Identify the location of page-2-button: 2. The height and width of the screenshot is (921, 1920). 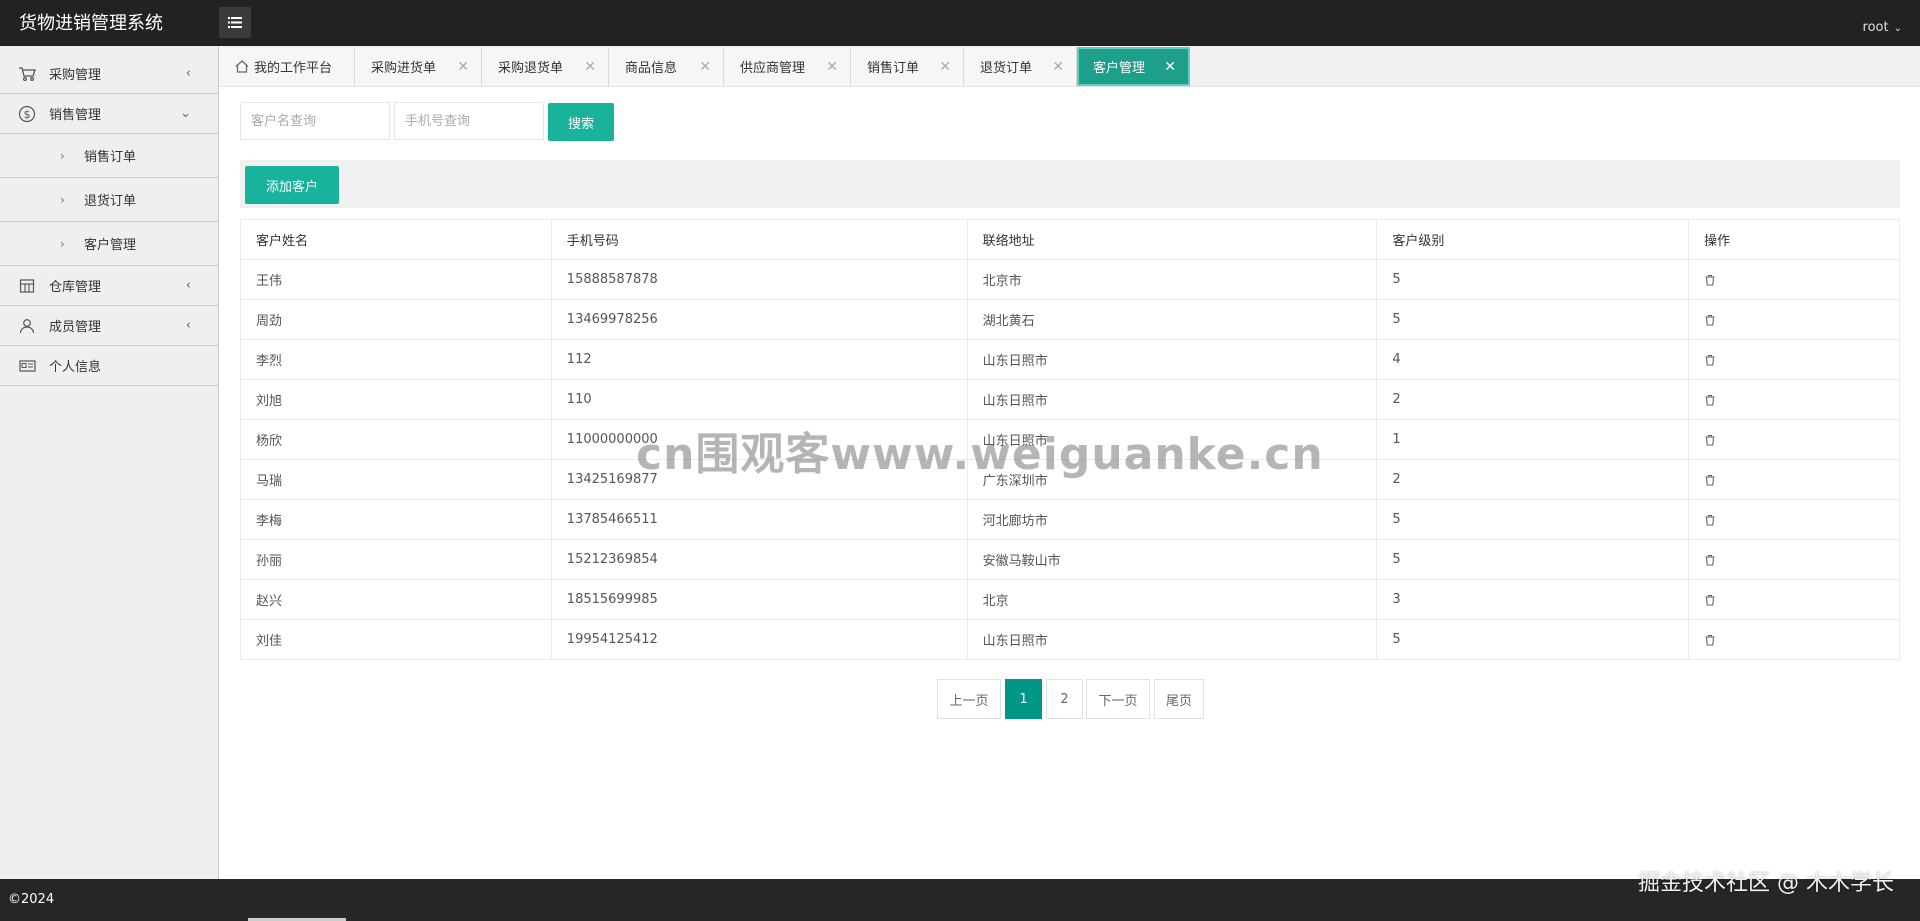
(1064, 699).